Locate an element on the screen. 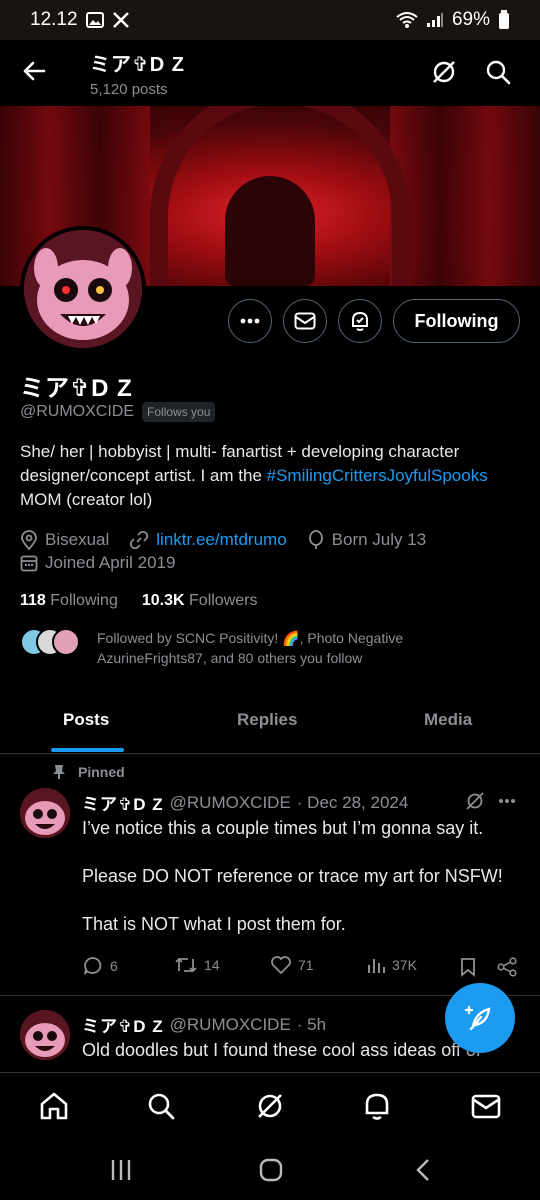  avatar is located at coordinates (66, 642).